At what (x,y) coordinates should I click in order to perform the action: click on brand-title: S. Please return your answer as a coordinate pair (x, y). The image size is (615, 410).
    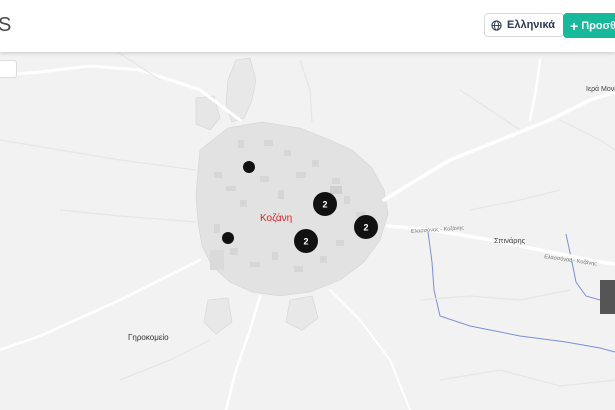
    Looking at the image, I should click on (6, 25).